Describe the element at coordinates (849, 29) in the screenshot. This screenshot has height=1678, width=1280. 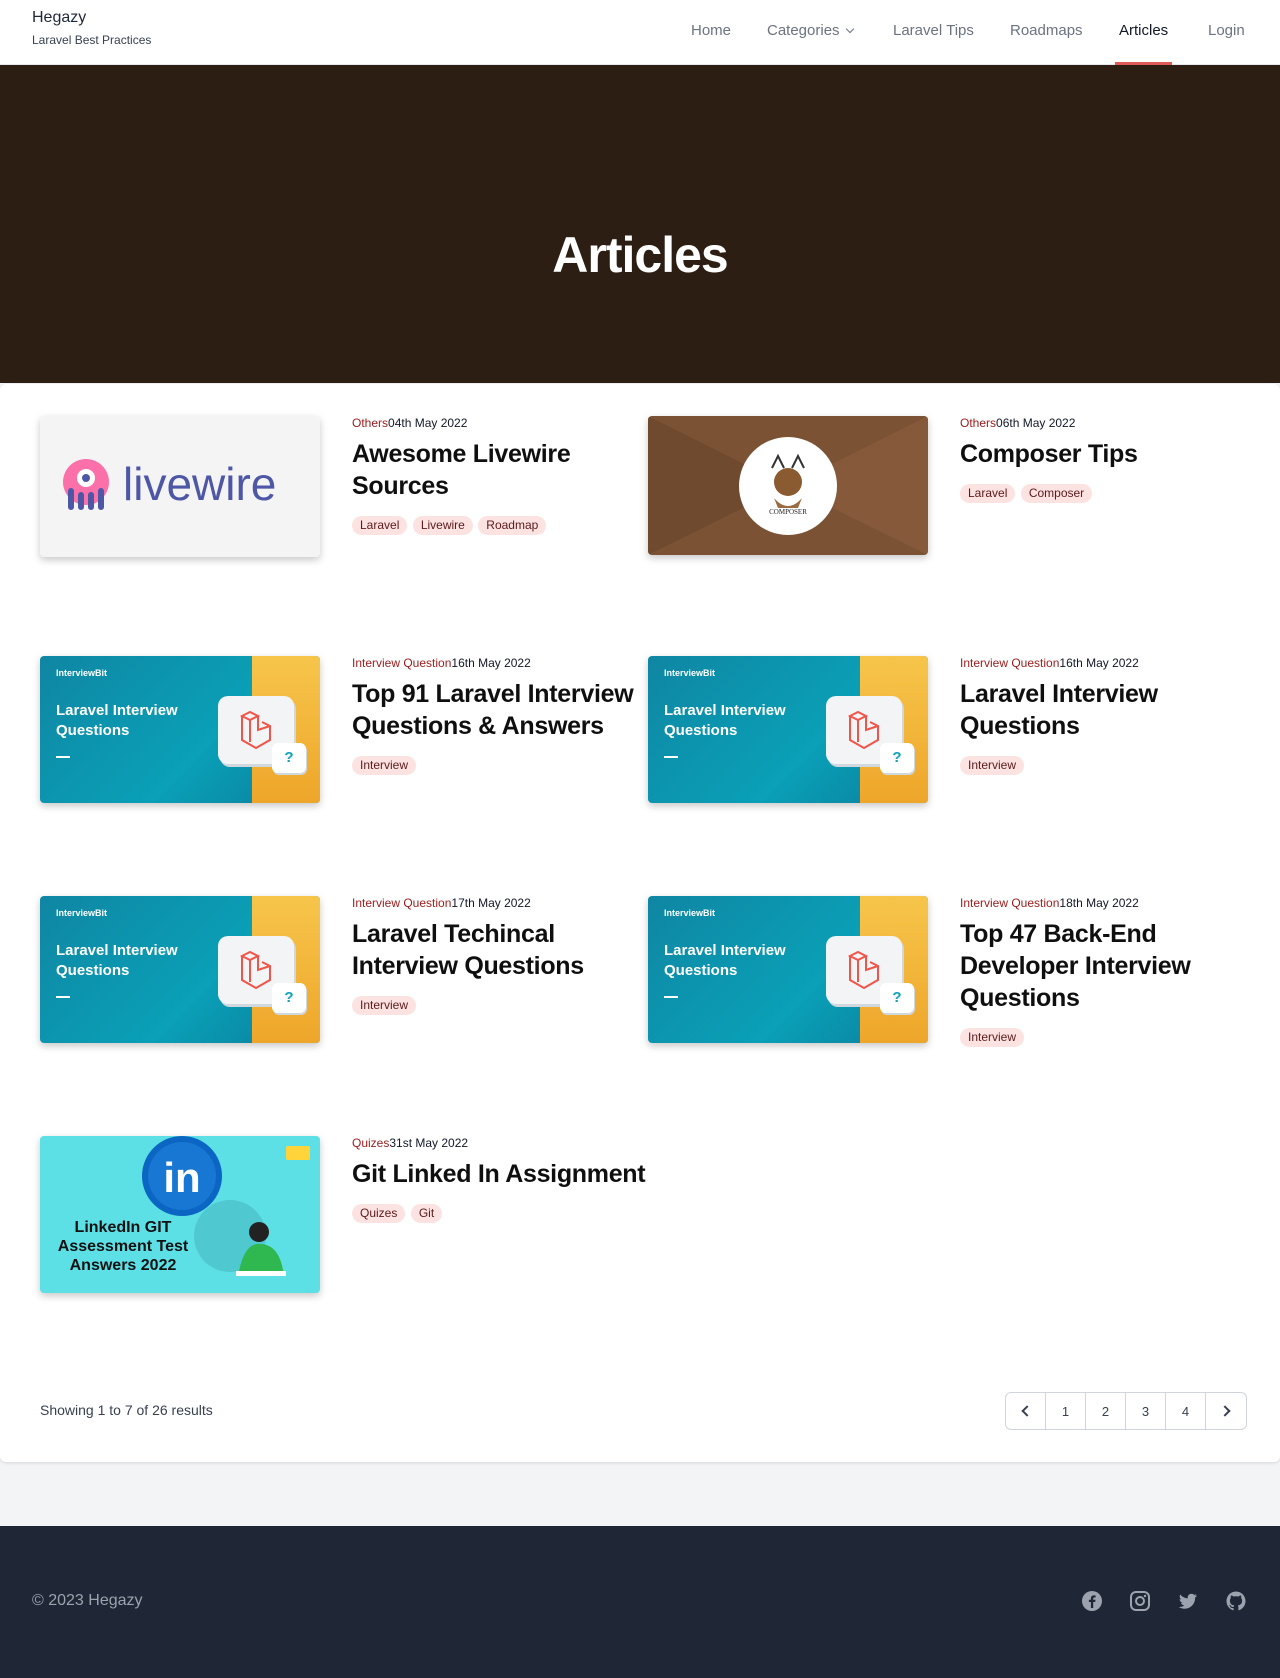
I see `chevron-down-icon` at that location.